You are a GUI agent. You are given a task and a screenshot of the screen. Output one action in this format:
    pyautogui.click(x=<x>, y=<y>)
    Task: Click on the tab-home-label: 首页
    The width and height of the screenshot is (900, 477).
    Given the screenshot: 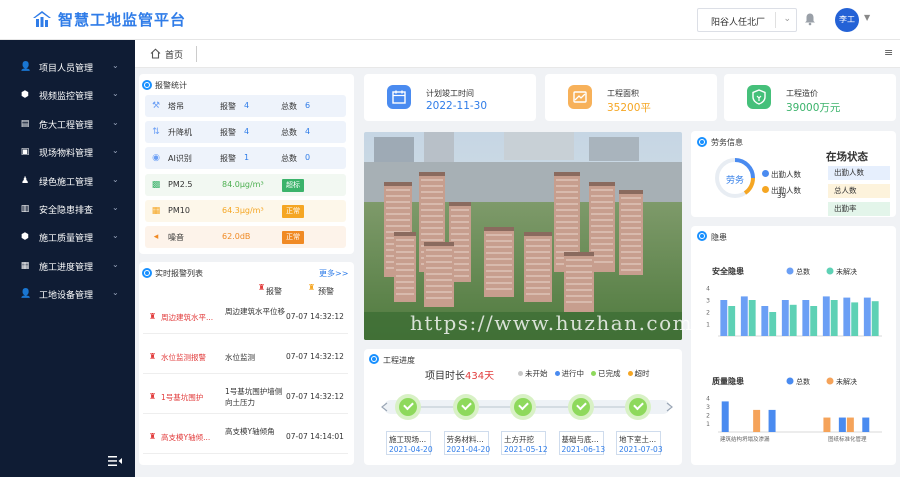 What is the action you would take?
    pyautogui.click(x=174, y=56)
    